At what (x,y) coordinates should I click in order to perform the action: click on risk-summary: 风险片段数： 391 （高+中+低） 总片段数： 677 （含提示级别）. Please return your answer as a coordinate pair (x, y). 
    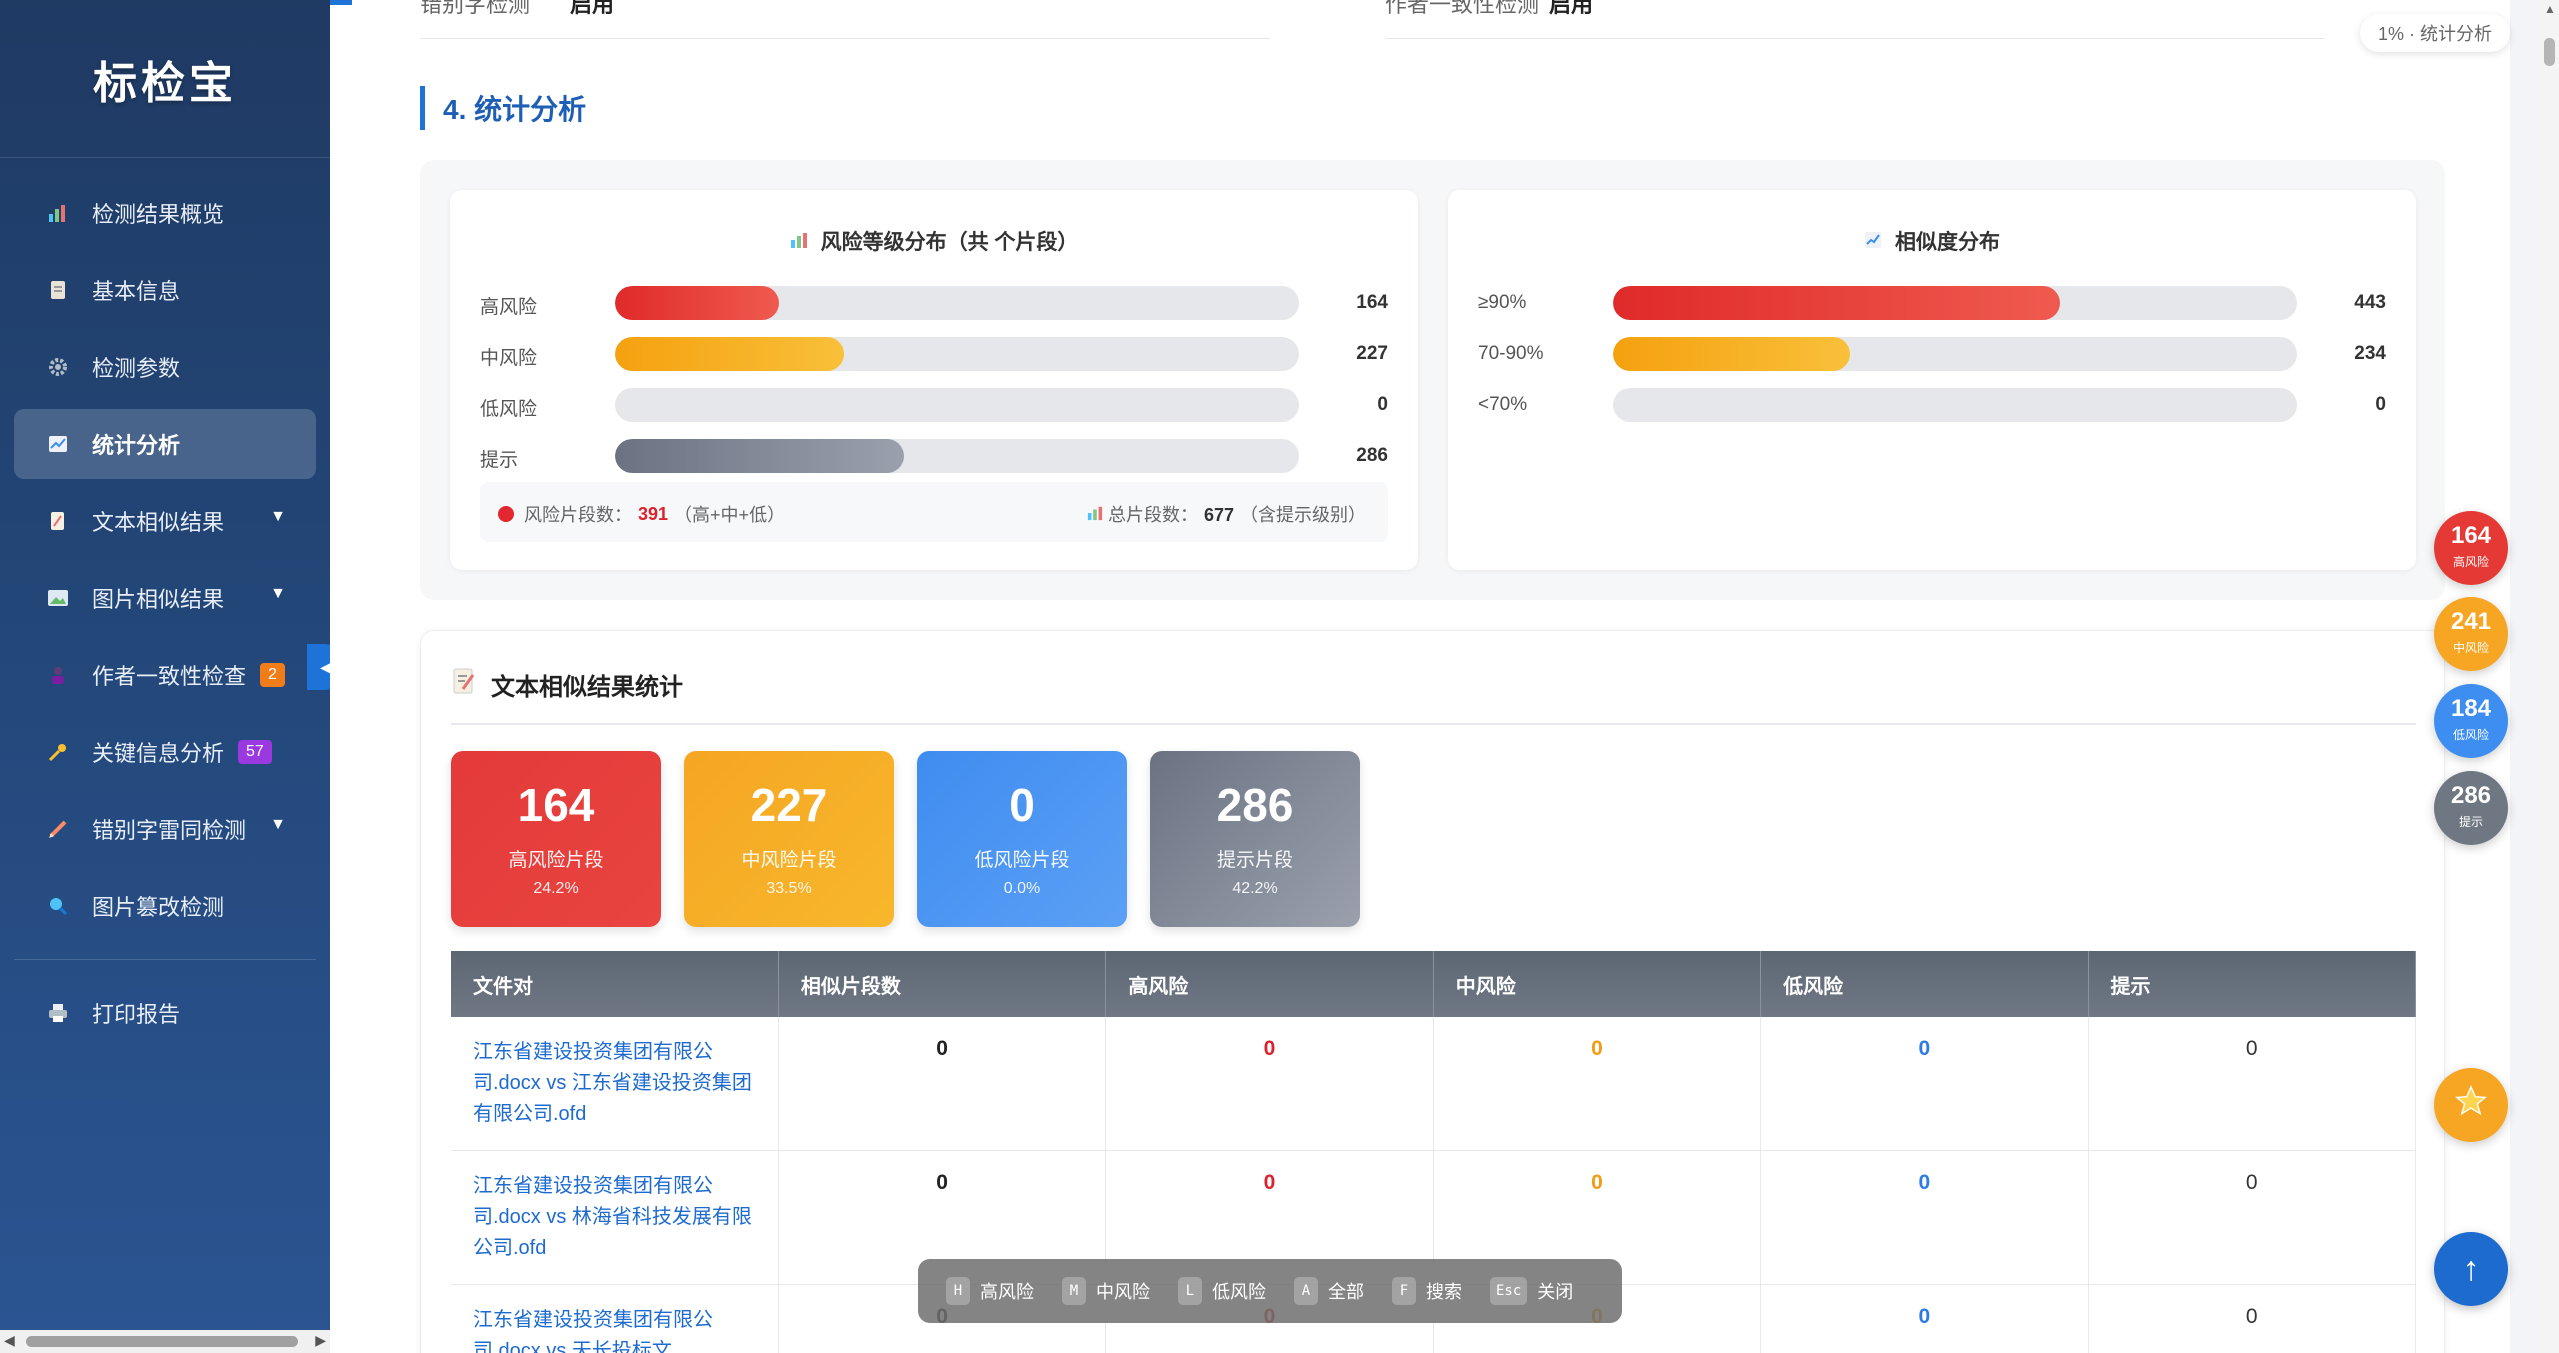
    Looking at the image, I should click on (934, 512).